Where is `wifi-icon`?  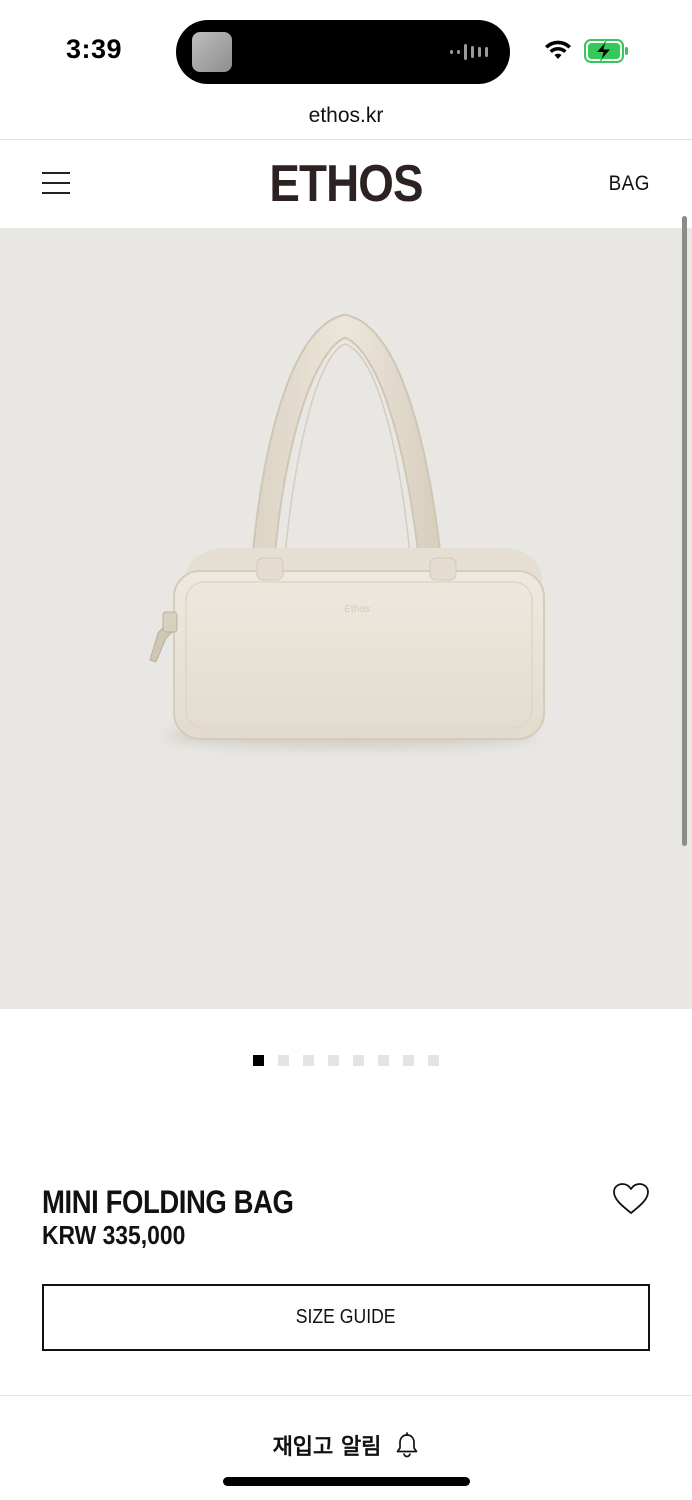
wifi-icon is located at coordinates (558, 49).